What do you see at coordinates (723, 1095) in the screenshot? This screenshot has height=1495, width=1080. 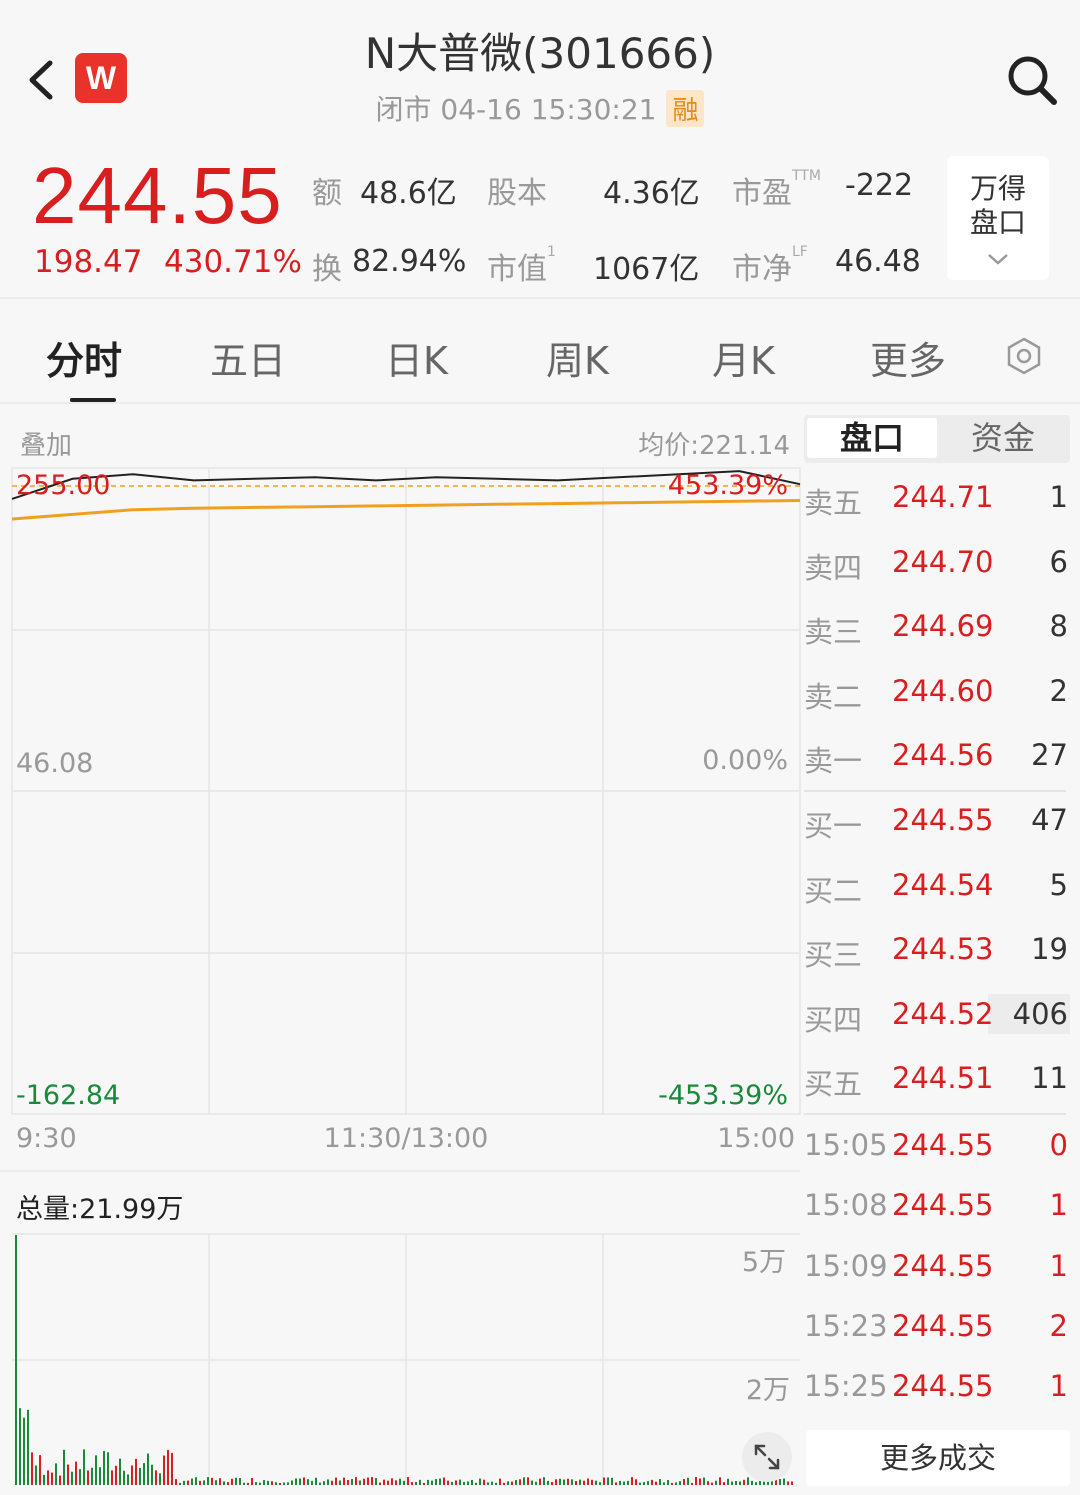 I see `y-min-pct-label: -453.39%` at bounding box center [723, 1095].